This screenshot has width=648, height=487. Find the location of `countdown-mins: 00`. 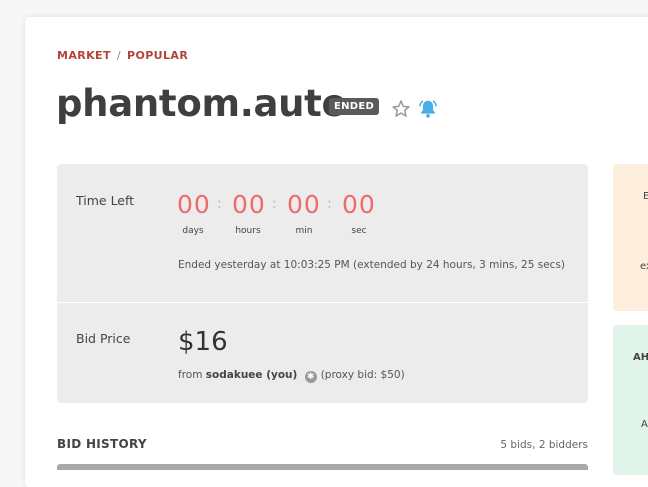

countdown-mins: 00 is located at coordinates (304, 204).